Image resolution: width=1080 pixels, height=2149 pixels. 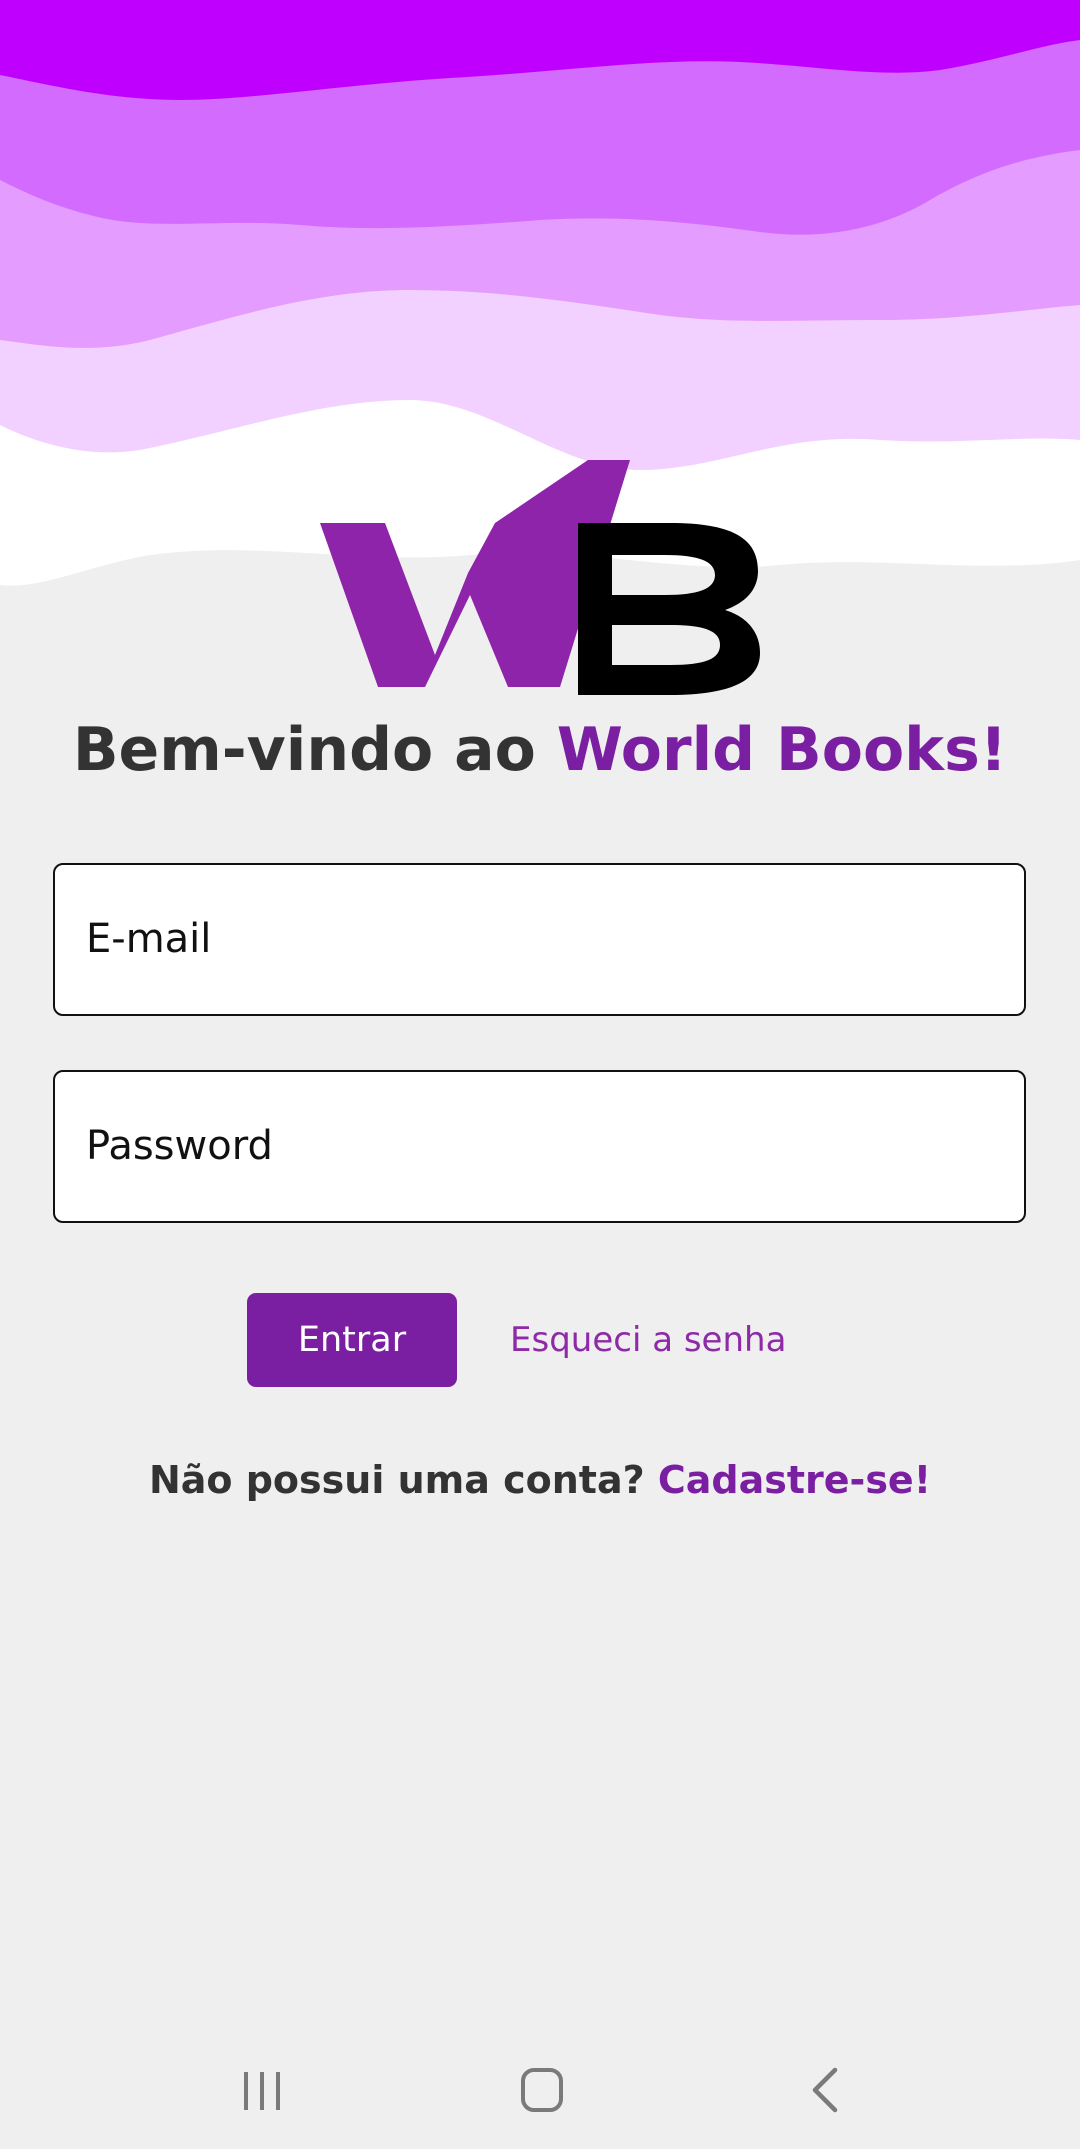 I want to click on signup-link: Cadastre-se!, so click(x=794, y=1480).